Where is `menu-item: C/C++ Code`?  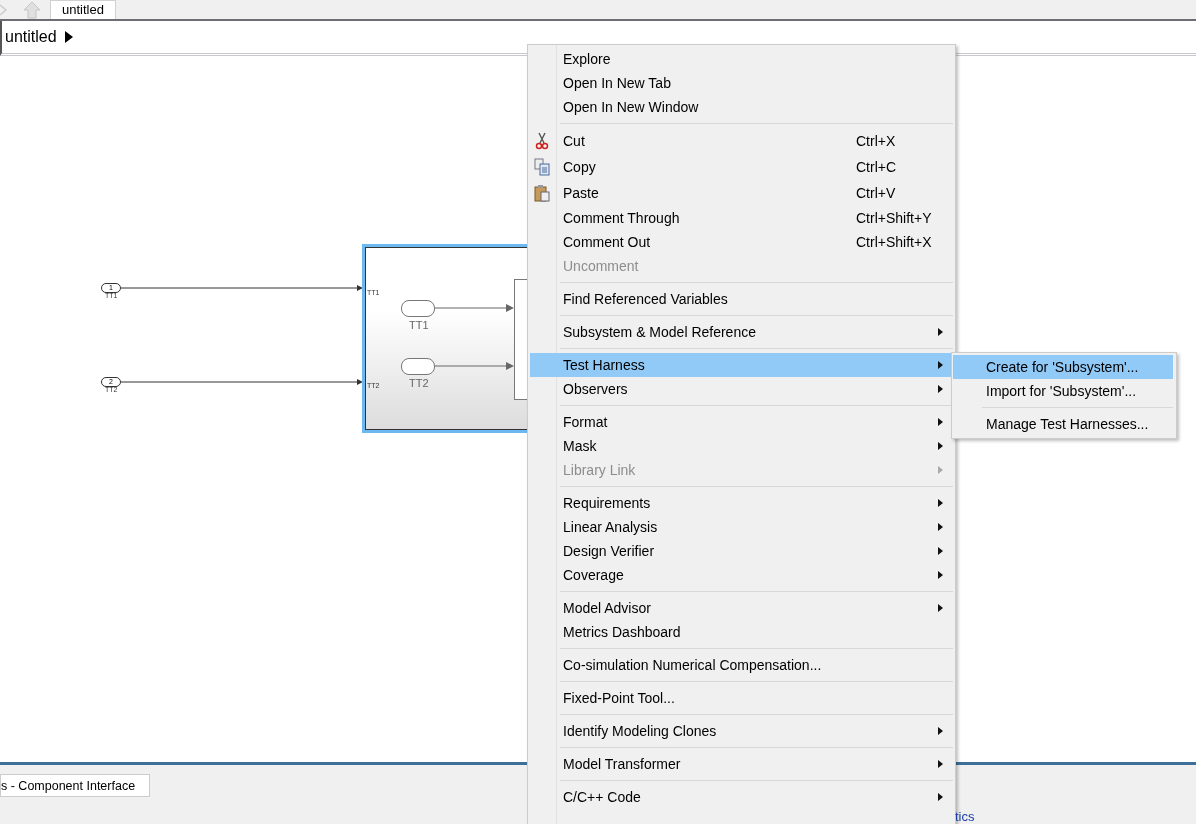
menu-item: C/C++ Code is located at coordinates (741, 797).